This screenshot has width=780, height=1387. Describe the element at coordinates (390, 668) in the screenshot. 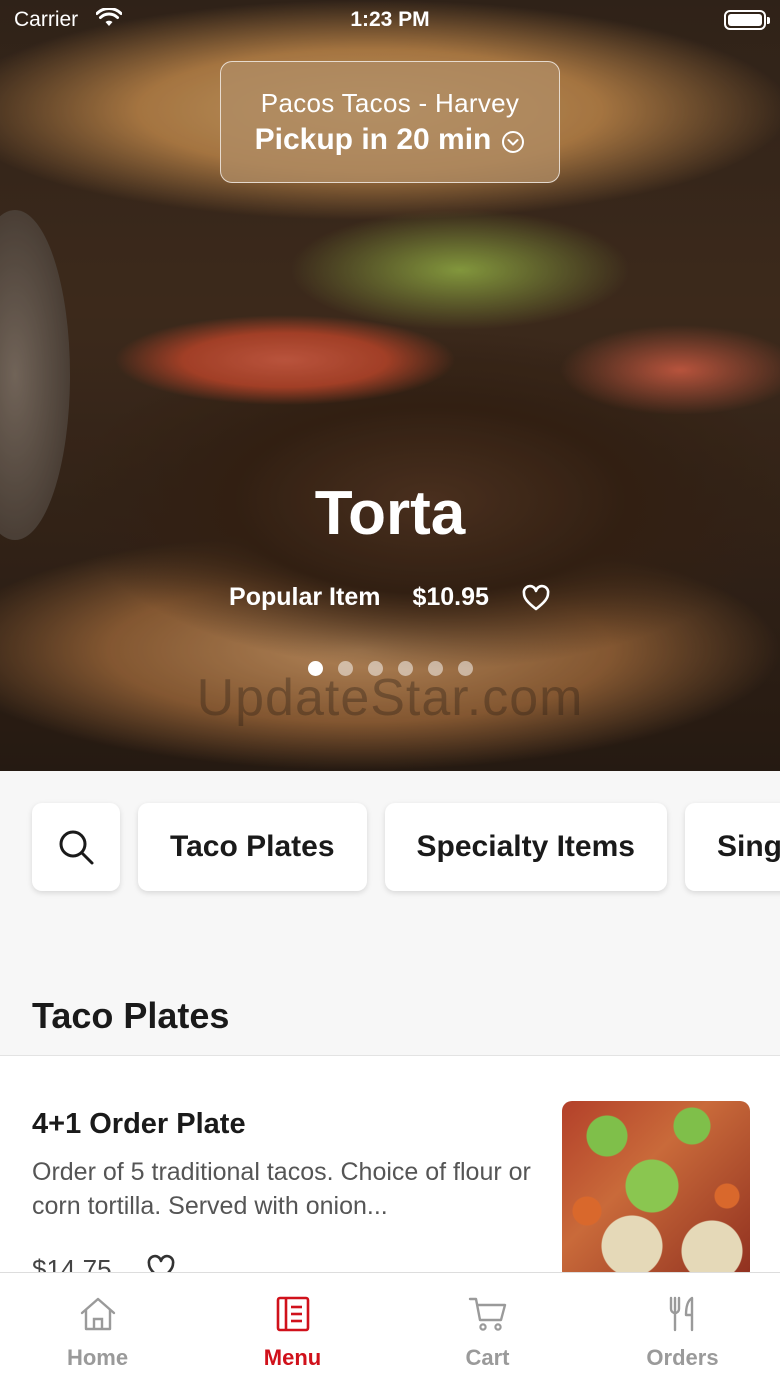

I see `carousel-page-indicator` at that location.